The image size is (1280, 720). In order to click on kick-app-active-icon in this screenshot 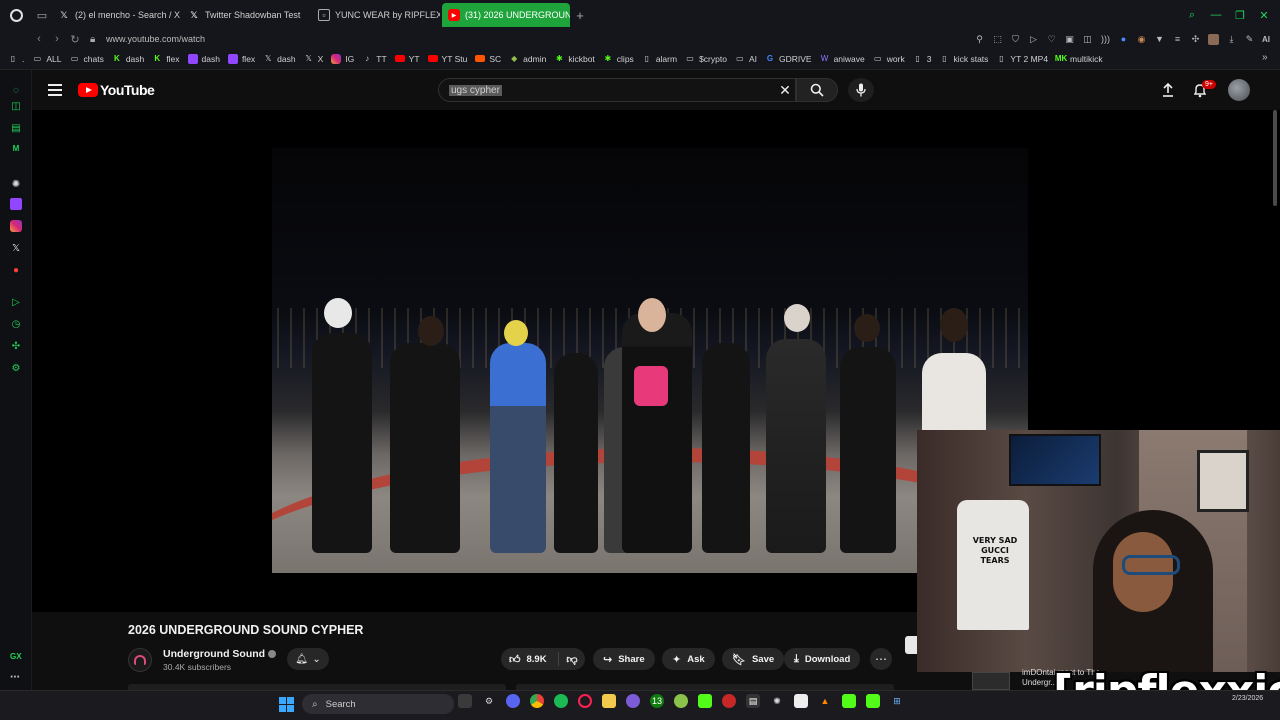, I will do `click(873, 701)`.